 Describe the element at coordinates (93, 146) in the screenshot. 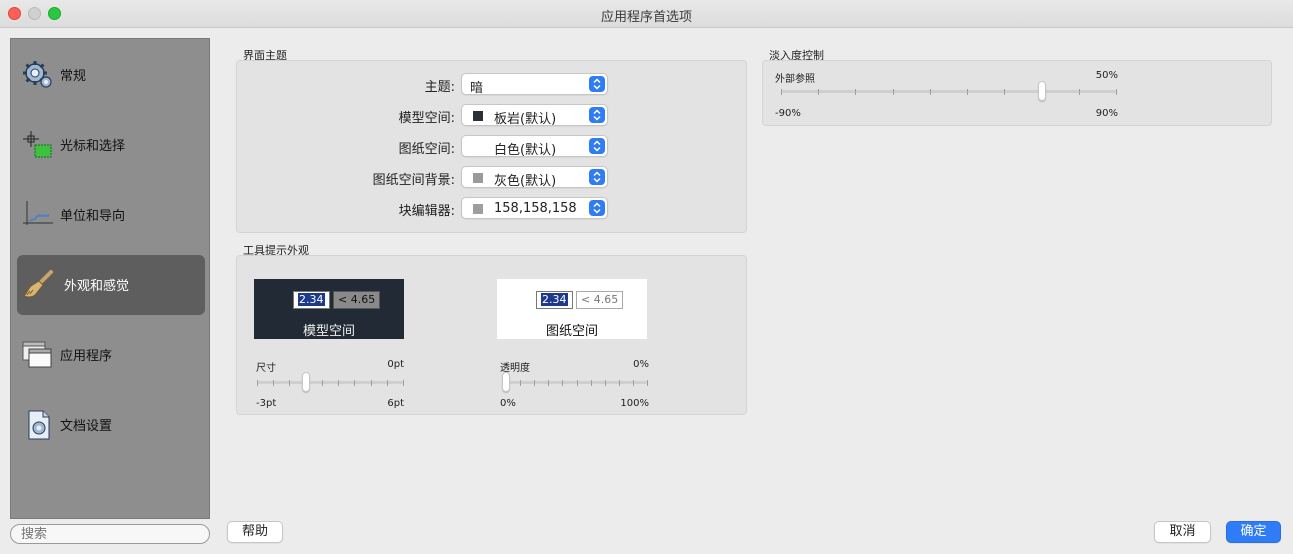

I see `sidebar-item-label: 光标和选择` at that location.